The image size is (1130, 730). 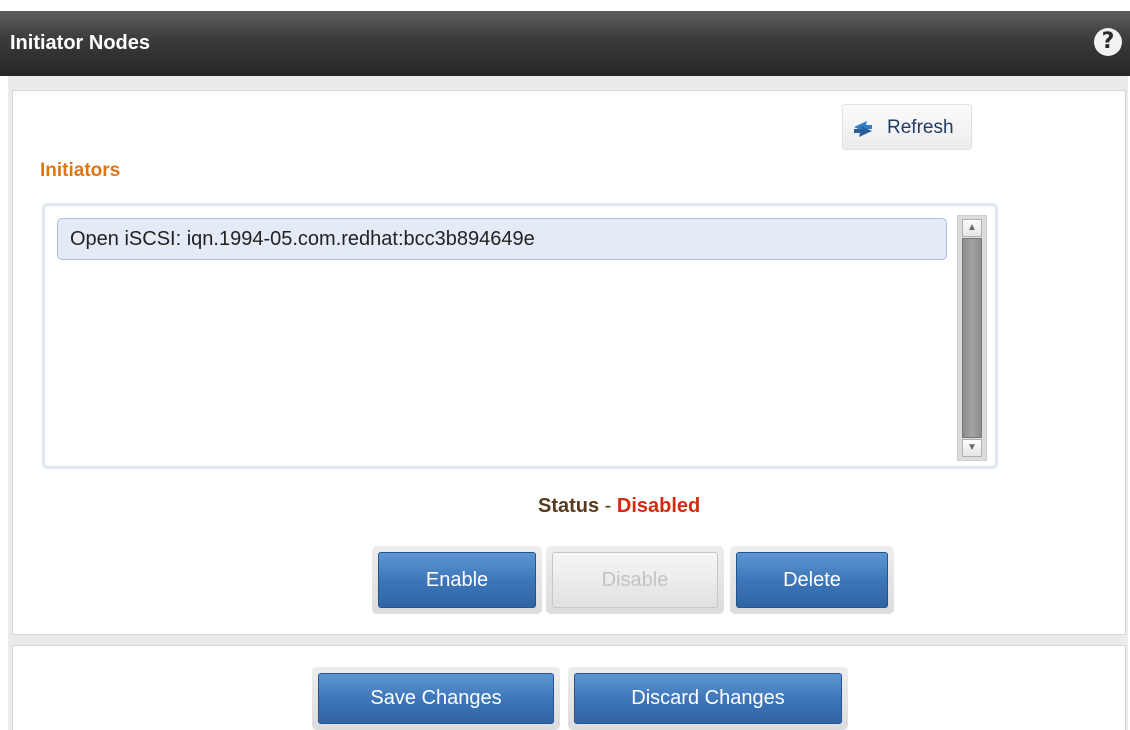 I want to click on disable-button: Disable, so click(x=635, y=580).